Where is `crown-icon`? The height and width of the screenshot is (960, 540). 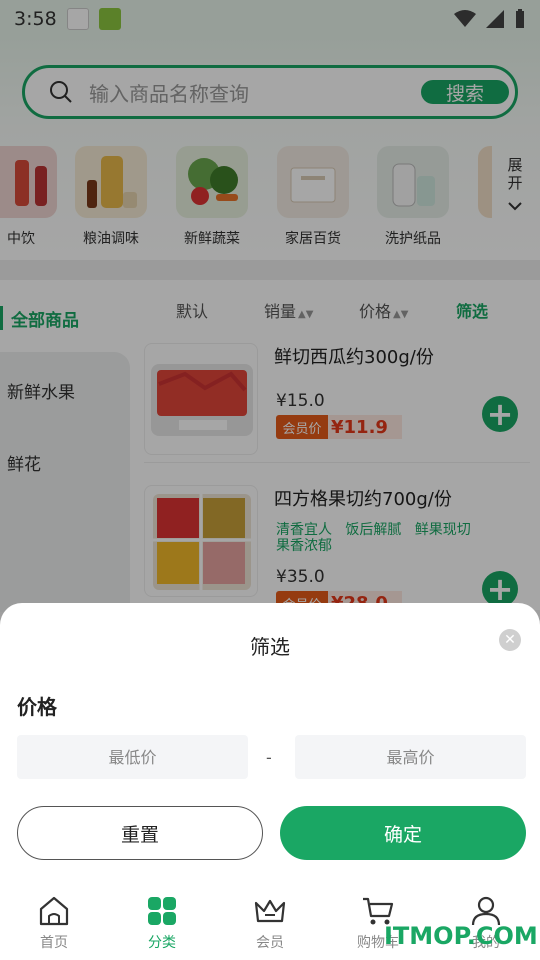
crown-icon is located at coordinates (270, 911).